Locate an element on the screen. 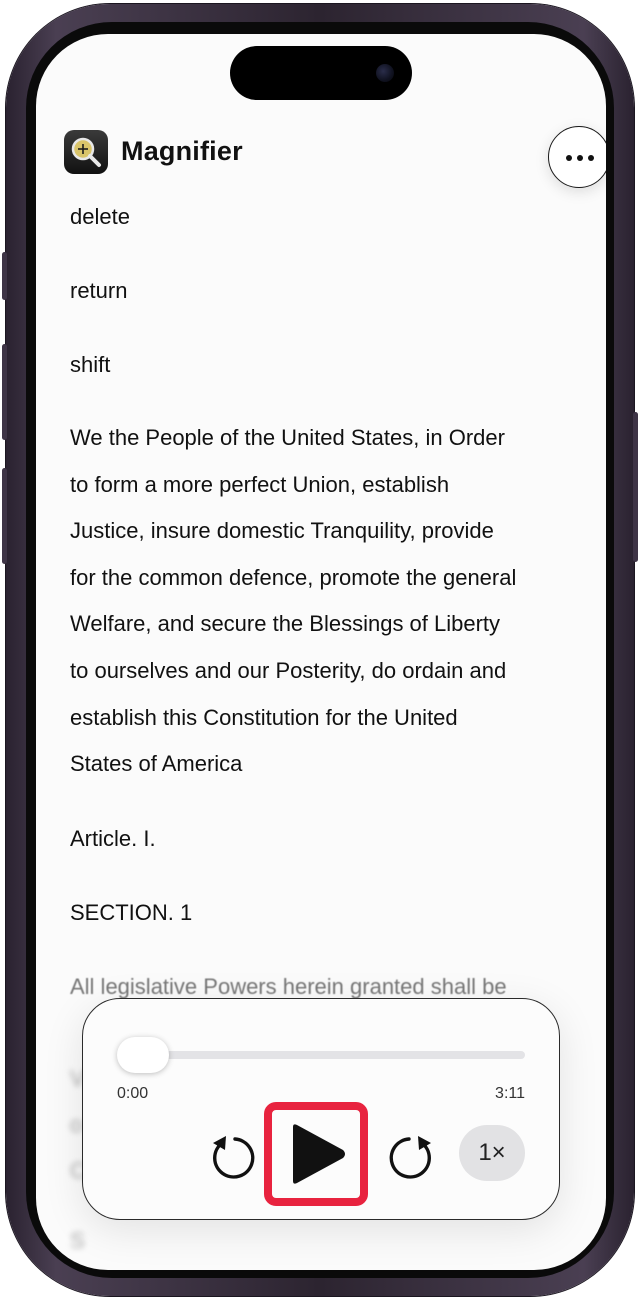  elapsed-time: 0:00 is located at coordinates (133, 1093).